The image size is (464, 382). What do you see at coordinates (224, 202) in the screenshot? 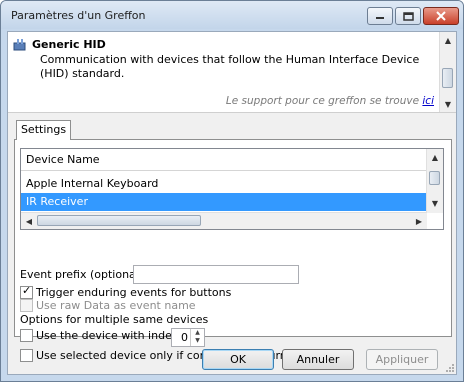
I see `list-item-selected: IR Receiver` at bounding box center [224, 202].